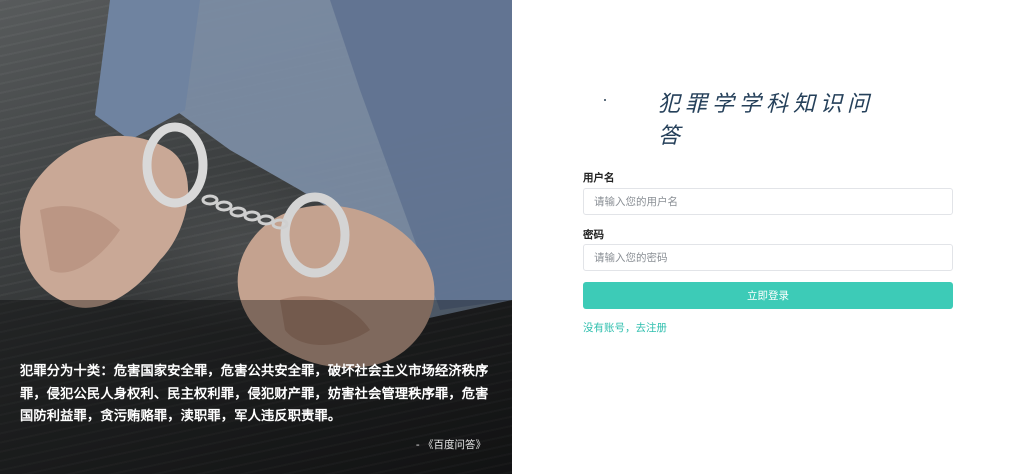 The image size is (1024, 474). Describe the element at coordinates (766, 120) in the screenshot. I see `site-title: 犯罪学学科知识问答` at that location.